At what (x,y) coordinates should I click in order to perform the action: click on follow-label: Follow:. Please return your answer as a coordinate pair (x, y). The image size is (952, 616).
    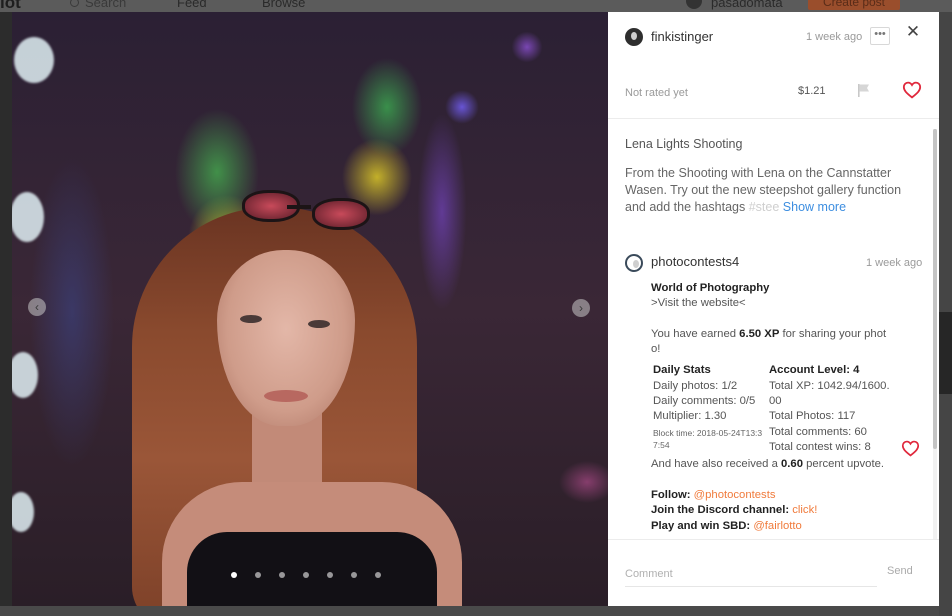
    Looking at the image, I should click on (671, 495).